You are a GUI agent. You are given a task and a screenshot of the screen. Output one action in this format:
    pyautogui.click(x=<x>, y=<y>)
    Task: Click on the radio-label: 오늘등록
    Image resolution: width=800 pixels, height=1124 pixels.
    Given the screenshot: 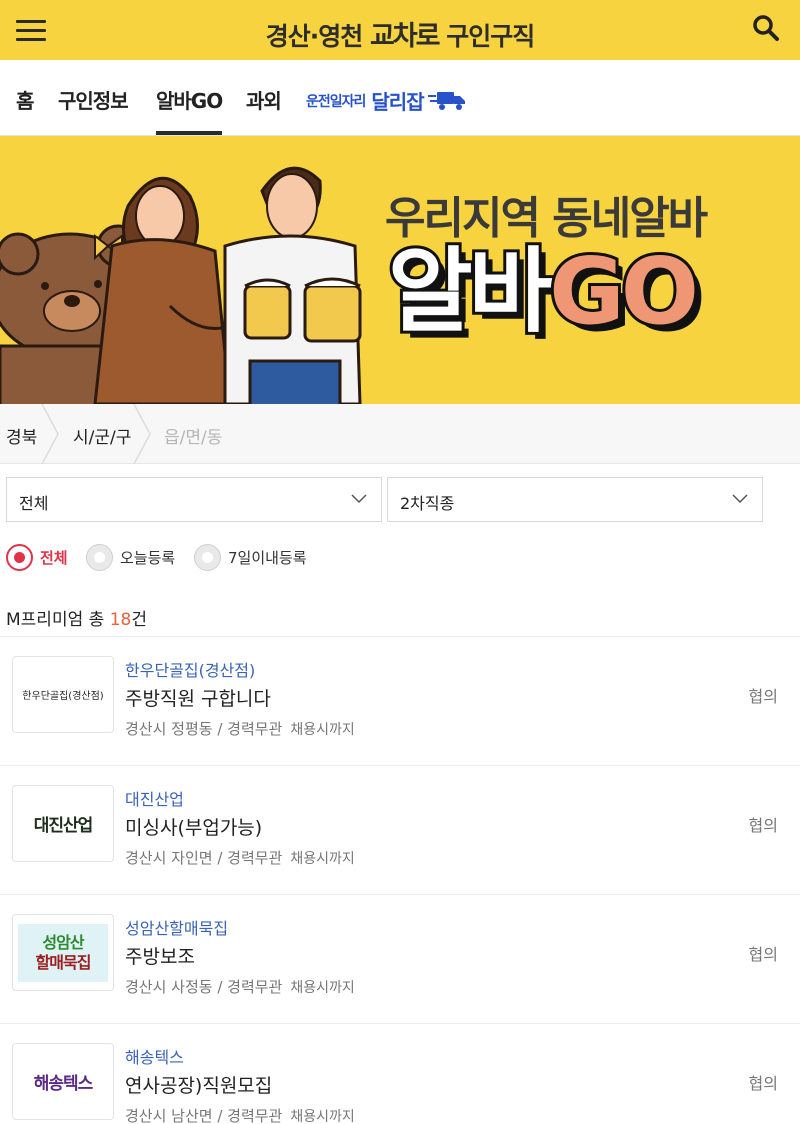 What is the action you would take?
    pyautogui.click(x=148, y=557)
    